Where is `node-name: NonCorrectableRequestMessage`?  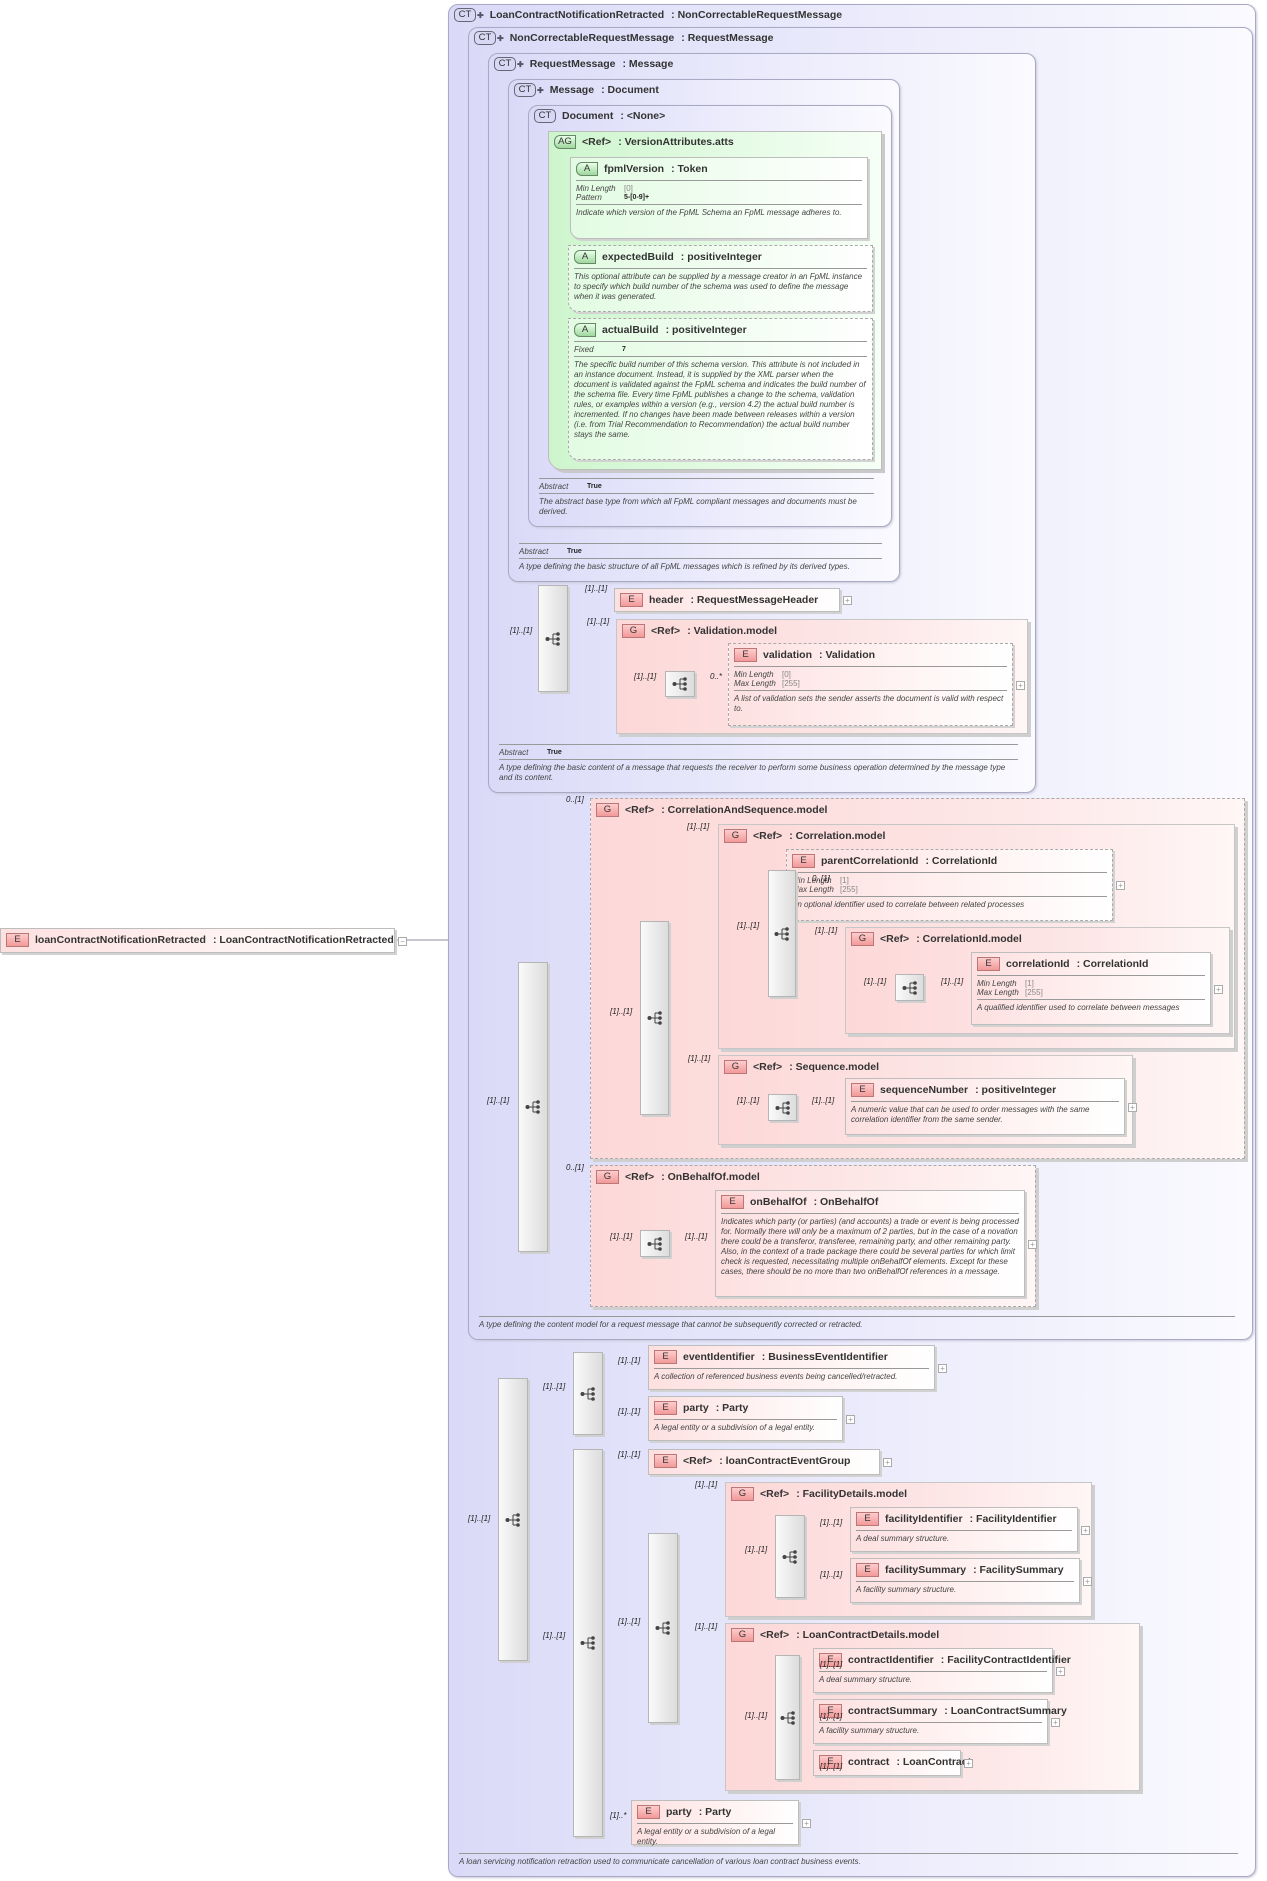 node-name: NonCorrectableRequestMessage is located at coordinates (592, 38).